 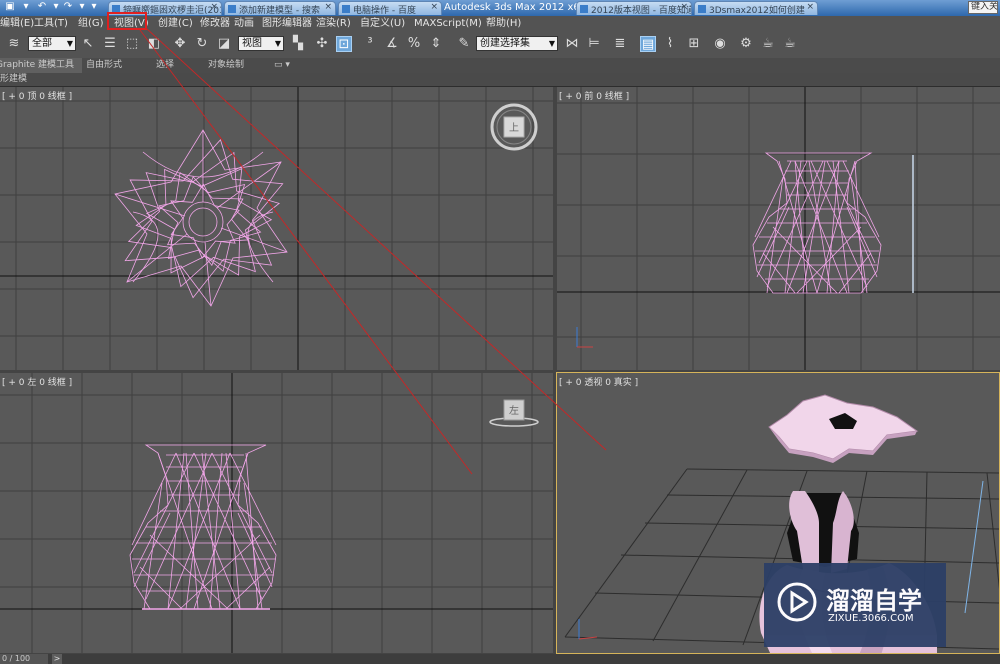 What do you see at coordinates (874, 601) in the screenshot?
I see `watermark-title: 溜溜自学` at bounding box center [874, 601].